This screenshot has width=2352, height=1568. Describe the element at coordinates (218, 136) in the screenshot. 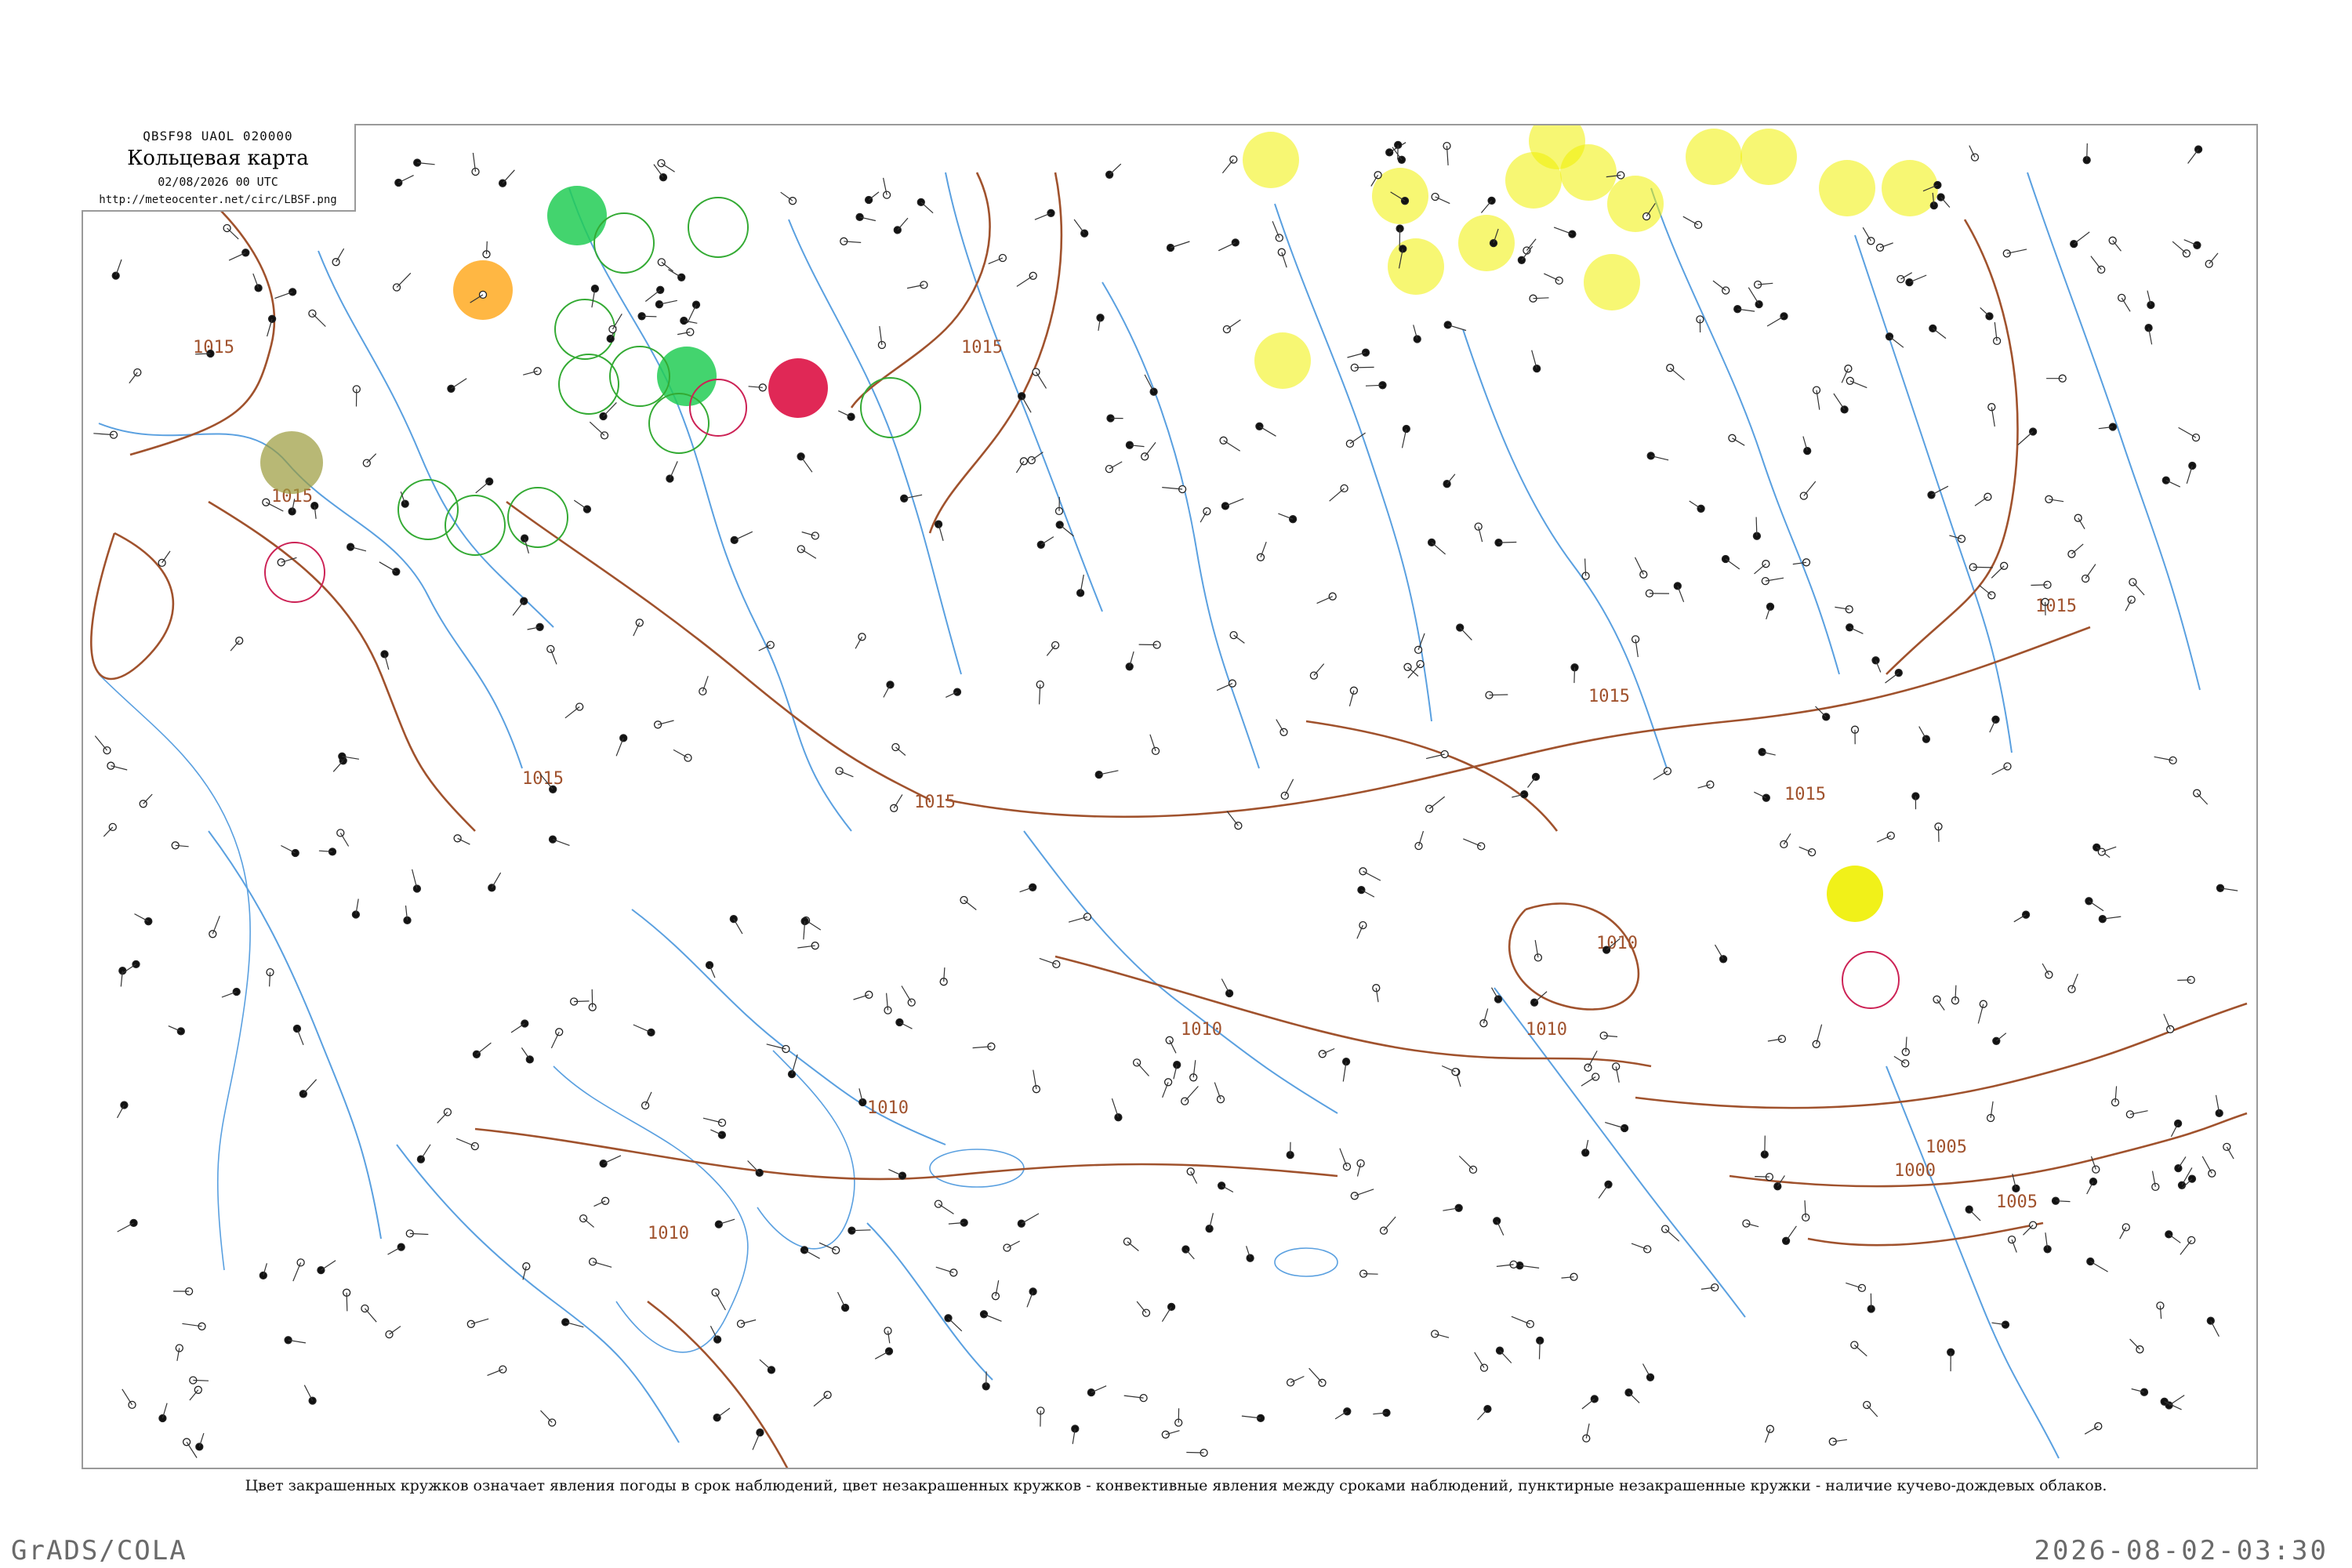

I see `bulletin-code: QBSF98 UAOL 020000` at that location.